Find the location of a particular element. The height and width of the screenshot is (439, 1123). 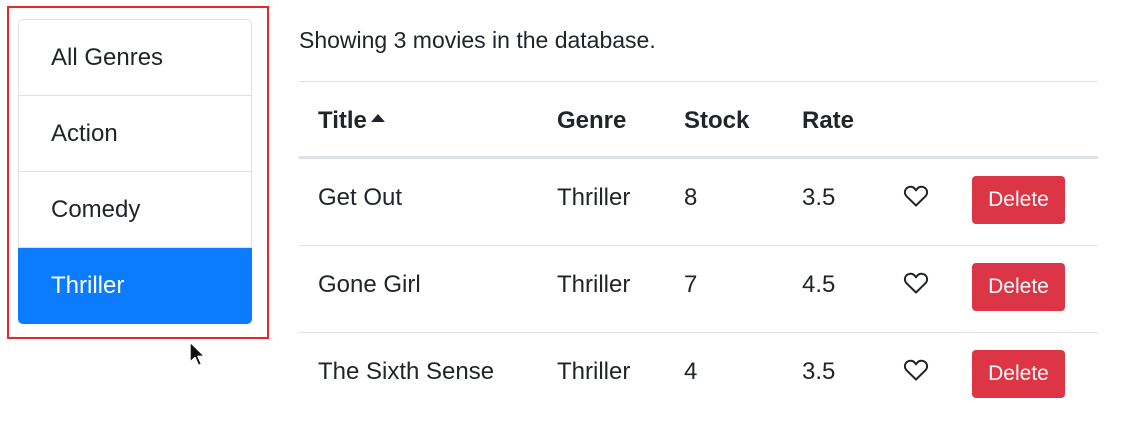

genre-item-action: Action is located at coordinates (135, 134).